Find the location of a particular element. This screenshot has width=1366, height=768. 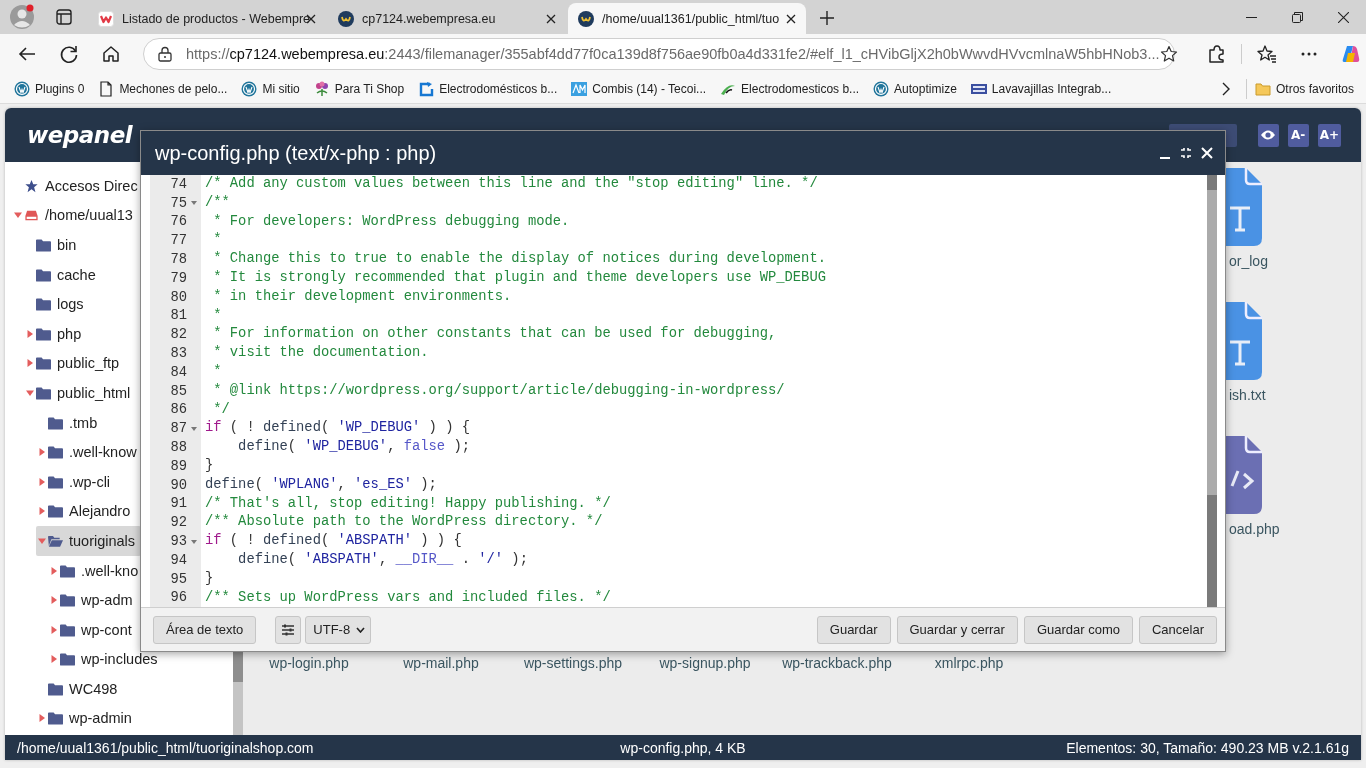

tree-item: .well-know is located at coordinates (89, 452).